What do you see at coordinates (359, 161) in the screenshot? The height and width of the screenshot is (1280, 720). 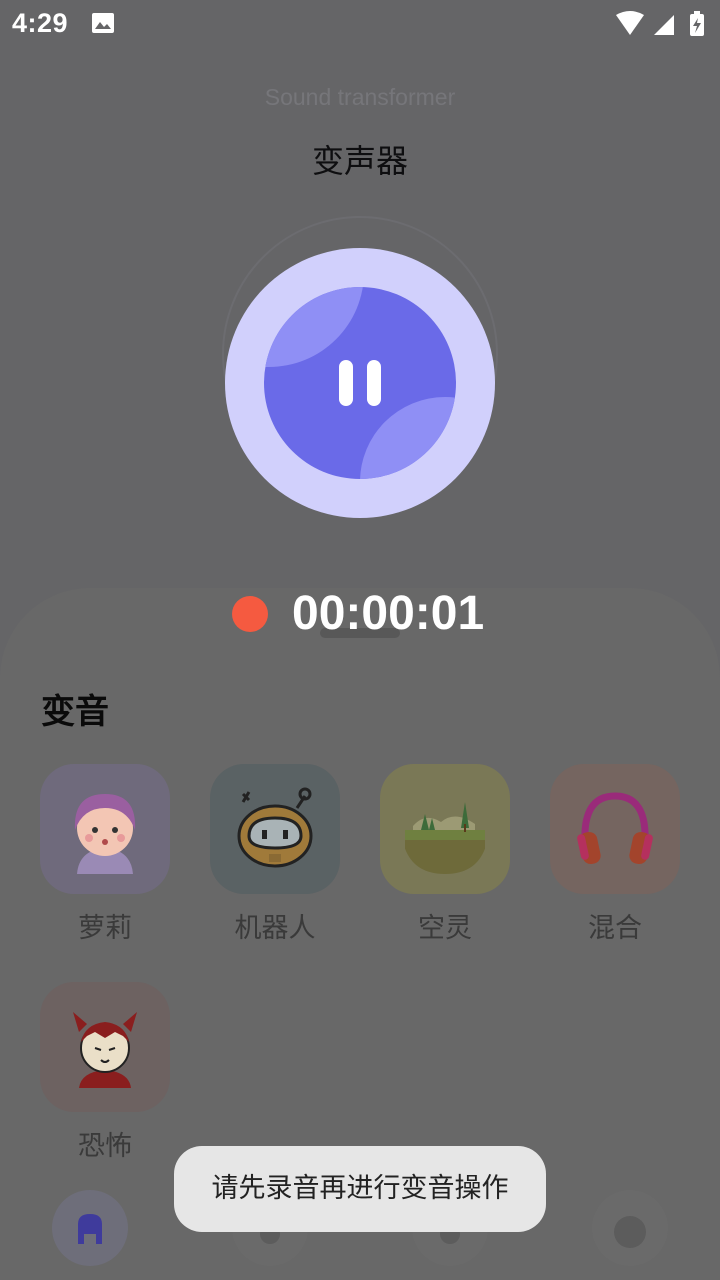 I see `page-title: 变声器` at bounding box center [359, 161].